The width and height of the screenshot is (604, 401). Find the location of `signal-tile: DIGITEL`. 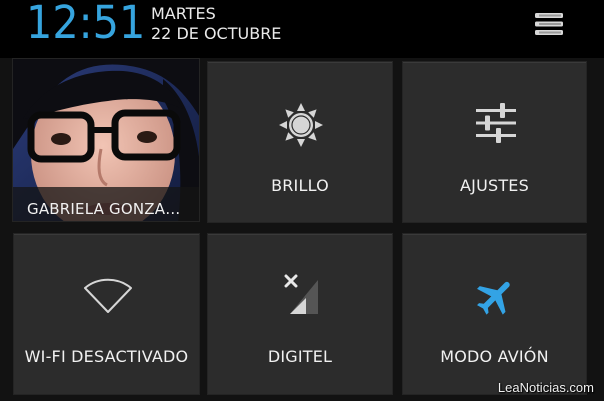

signal-tile: DIGITEL is located at coordinates (300, 314).